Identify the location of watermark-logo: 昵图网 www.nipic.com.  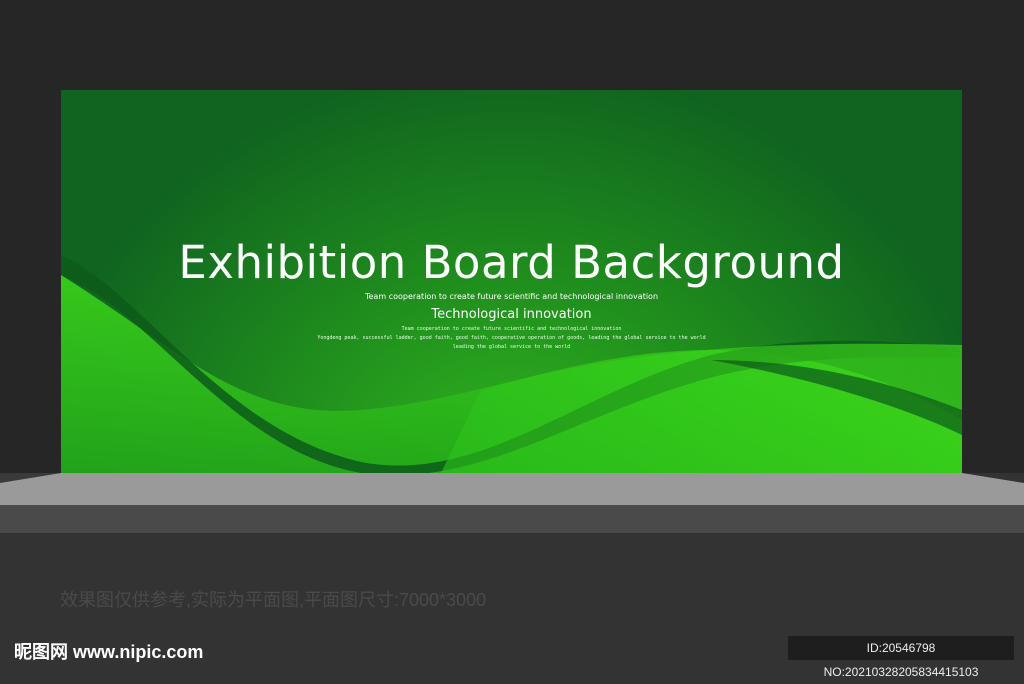
(109, 652).